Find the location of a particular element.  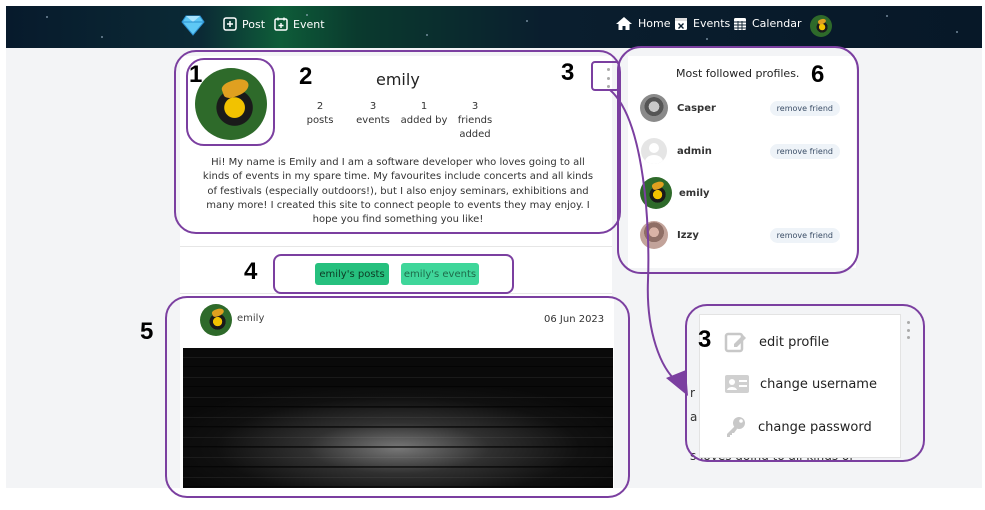

nav-events-label: Events is located at coordinates (712, 23).